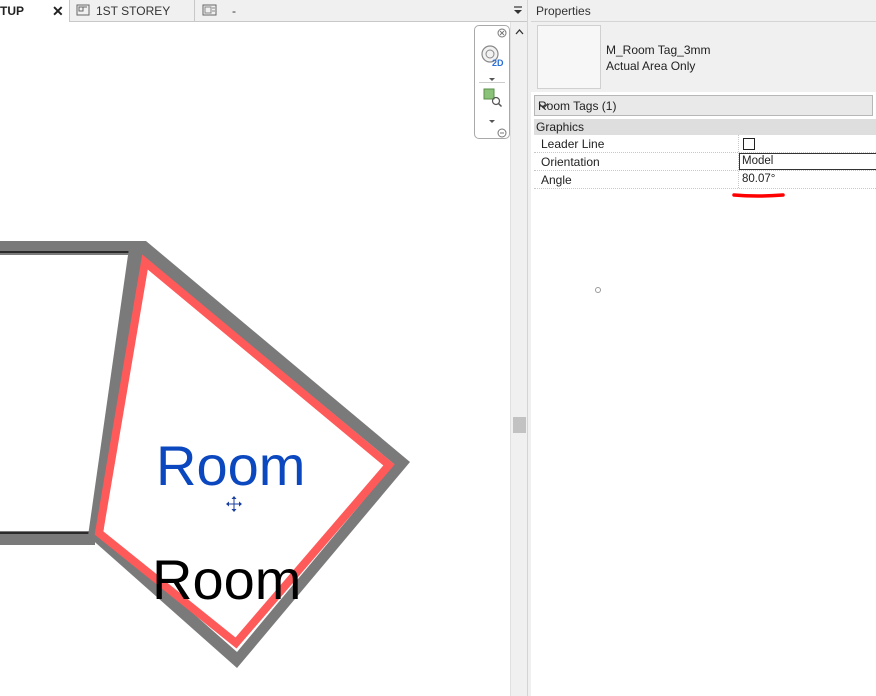  Describe the element at coordinates (651, 66) in the screenshot. I see `type-subtitle: Actual Area Only` at that location.